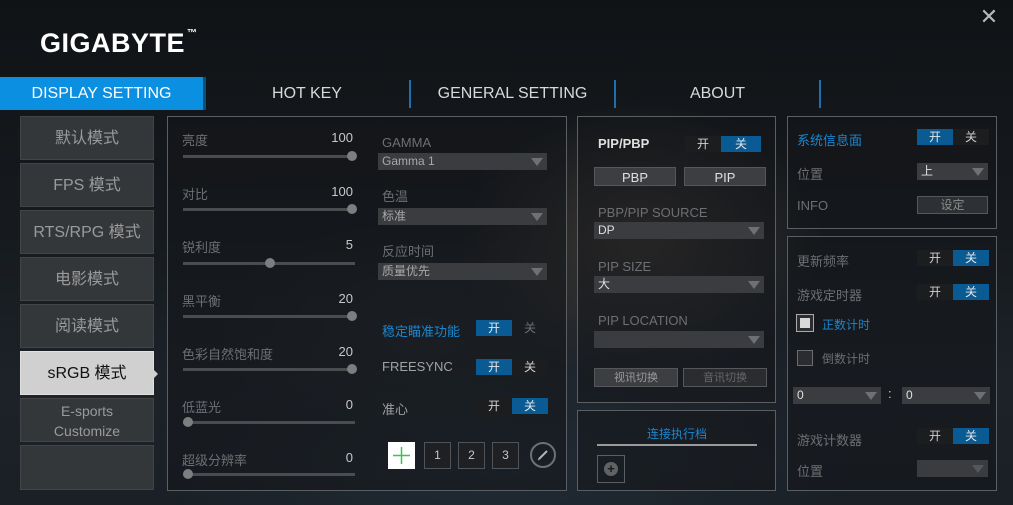 This screenshot has height=505, width=1013. Describe the element at coordinates (342, 137) in the screenshot. I see `slider-value: 100` at that location.